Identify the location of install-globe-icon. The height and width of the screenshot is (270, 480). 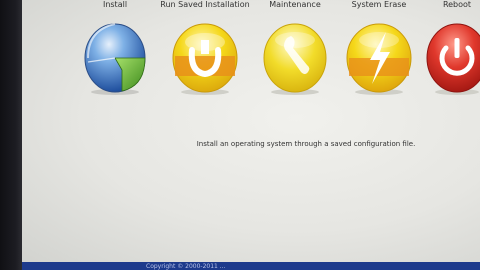
(115, 59).